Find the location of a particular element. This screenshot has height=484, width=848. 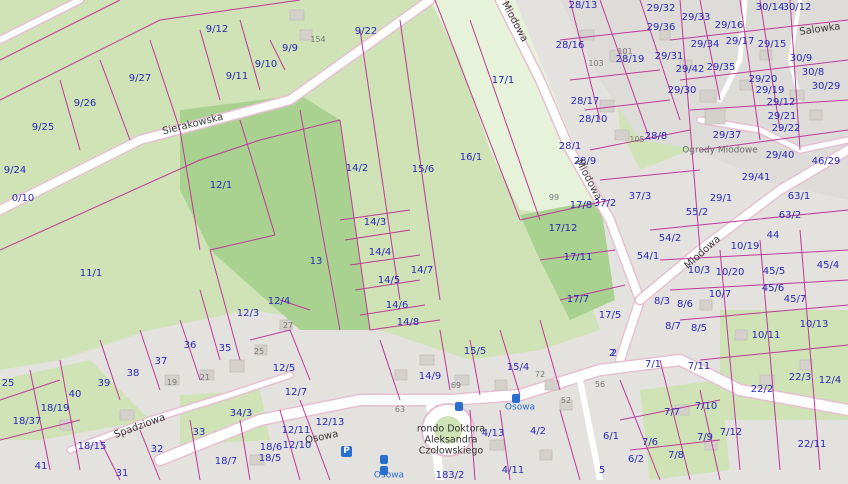

parcel-label: 63/1 is located at coordinates (799, 197).